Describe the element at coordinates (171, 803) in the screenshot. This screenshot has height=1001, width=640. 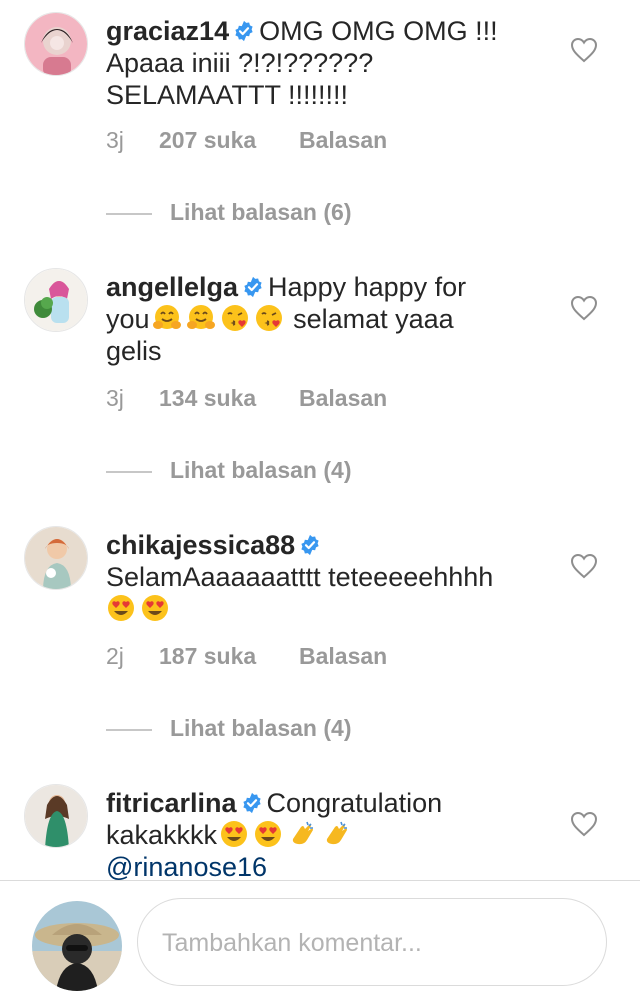
I see `username: fitricarlina` at that location.